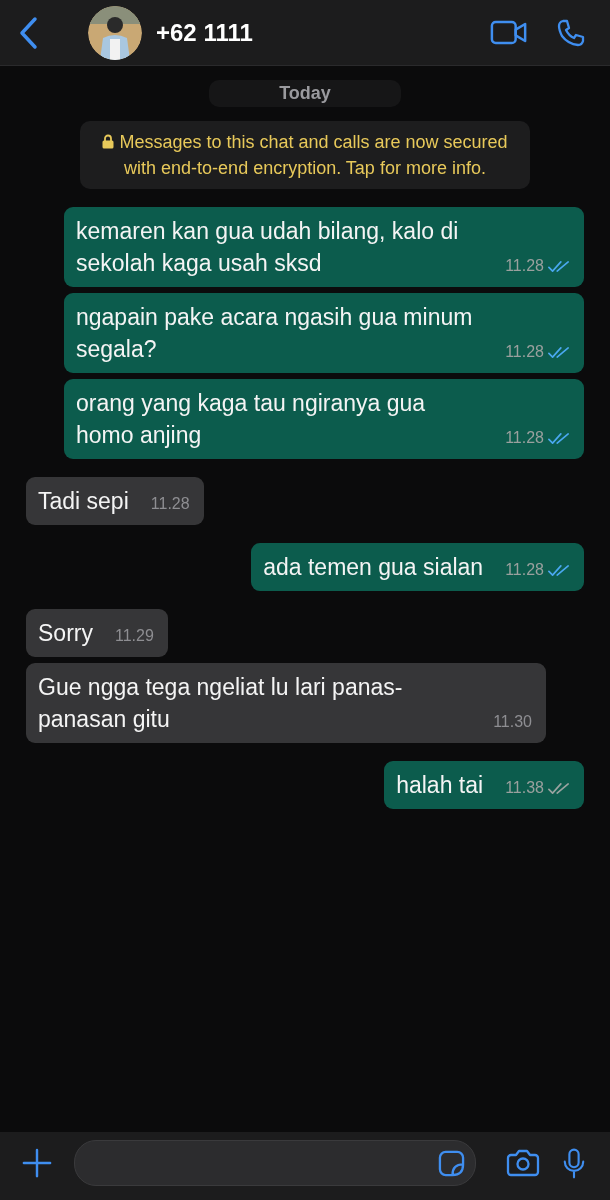 This screenshot has height=1200, width=610. I want to click on message-text: kemaren kan gua udah bilang, kalo di sekolah kaga usah sksd, so click(268, 247).